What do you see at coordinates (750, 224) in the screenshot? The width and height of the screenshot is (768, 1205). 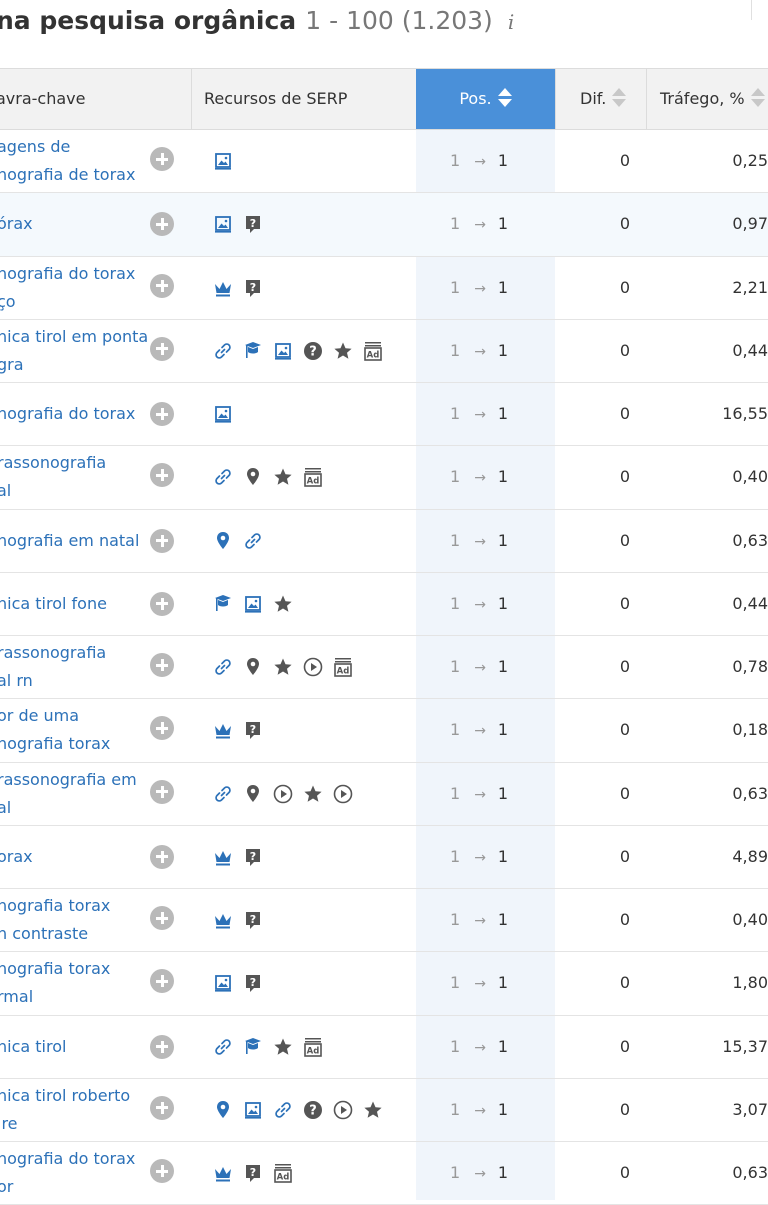 I see `traffic-percent: 0,97` at bounding box center [750, 224].